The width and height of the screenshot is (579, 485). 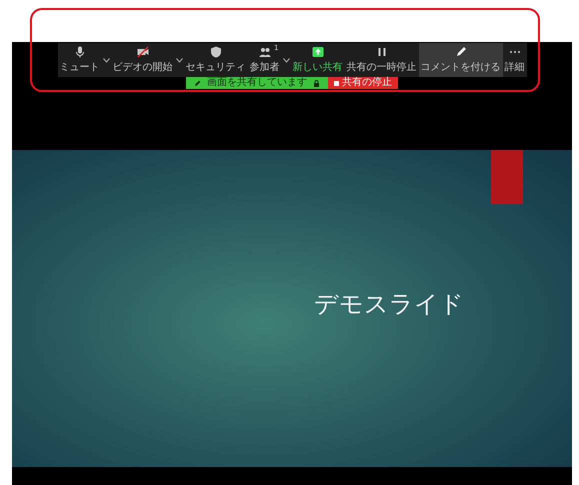 I want to click on toolbar-button: コメントを付ける, so click(x=460, y=60).